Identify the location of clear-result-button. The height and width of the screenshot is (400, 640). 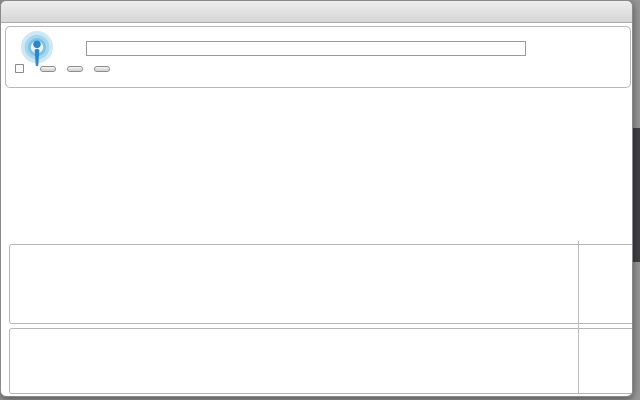
(102, 68).